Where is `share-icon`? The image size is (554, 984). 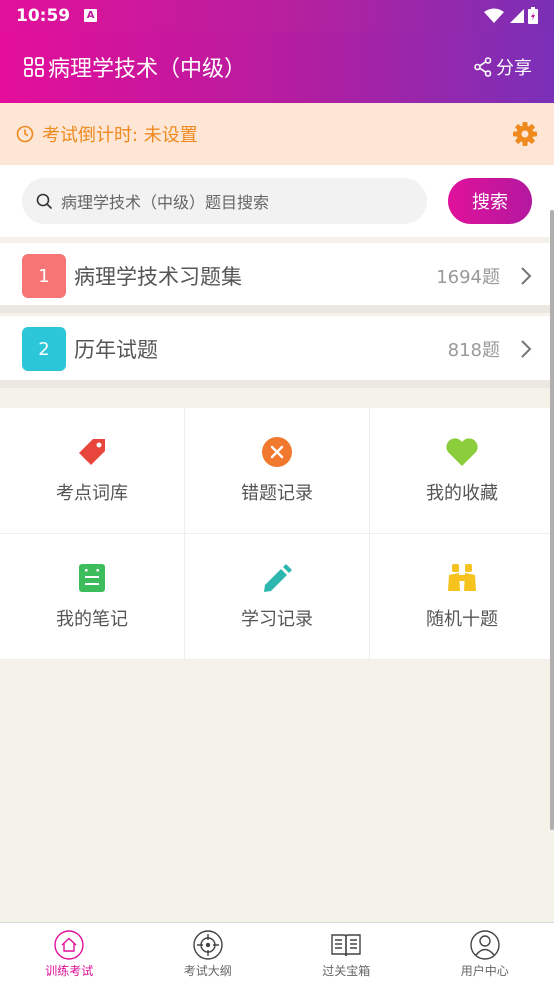 share-icon is located at coordinates (483, 67).